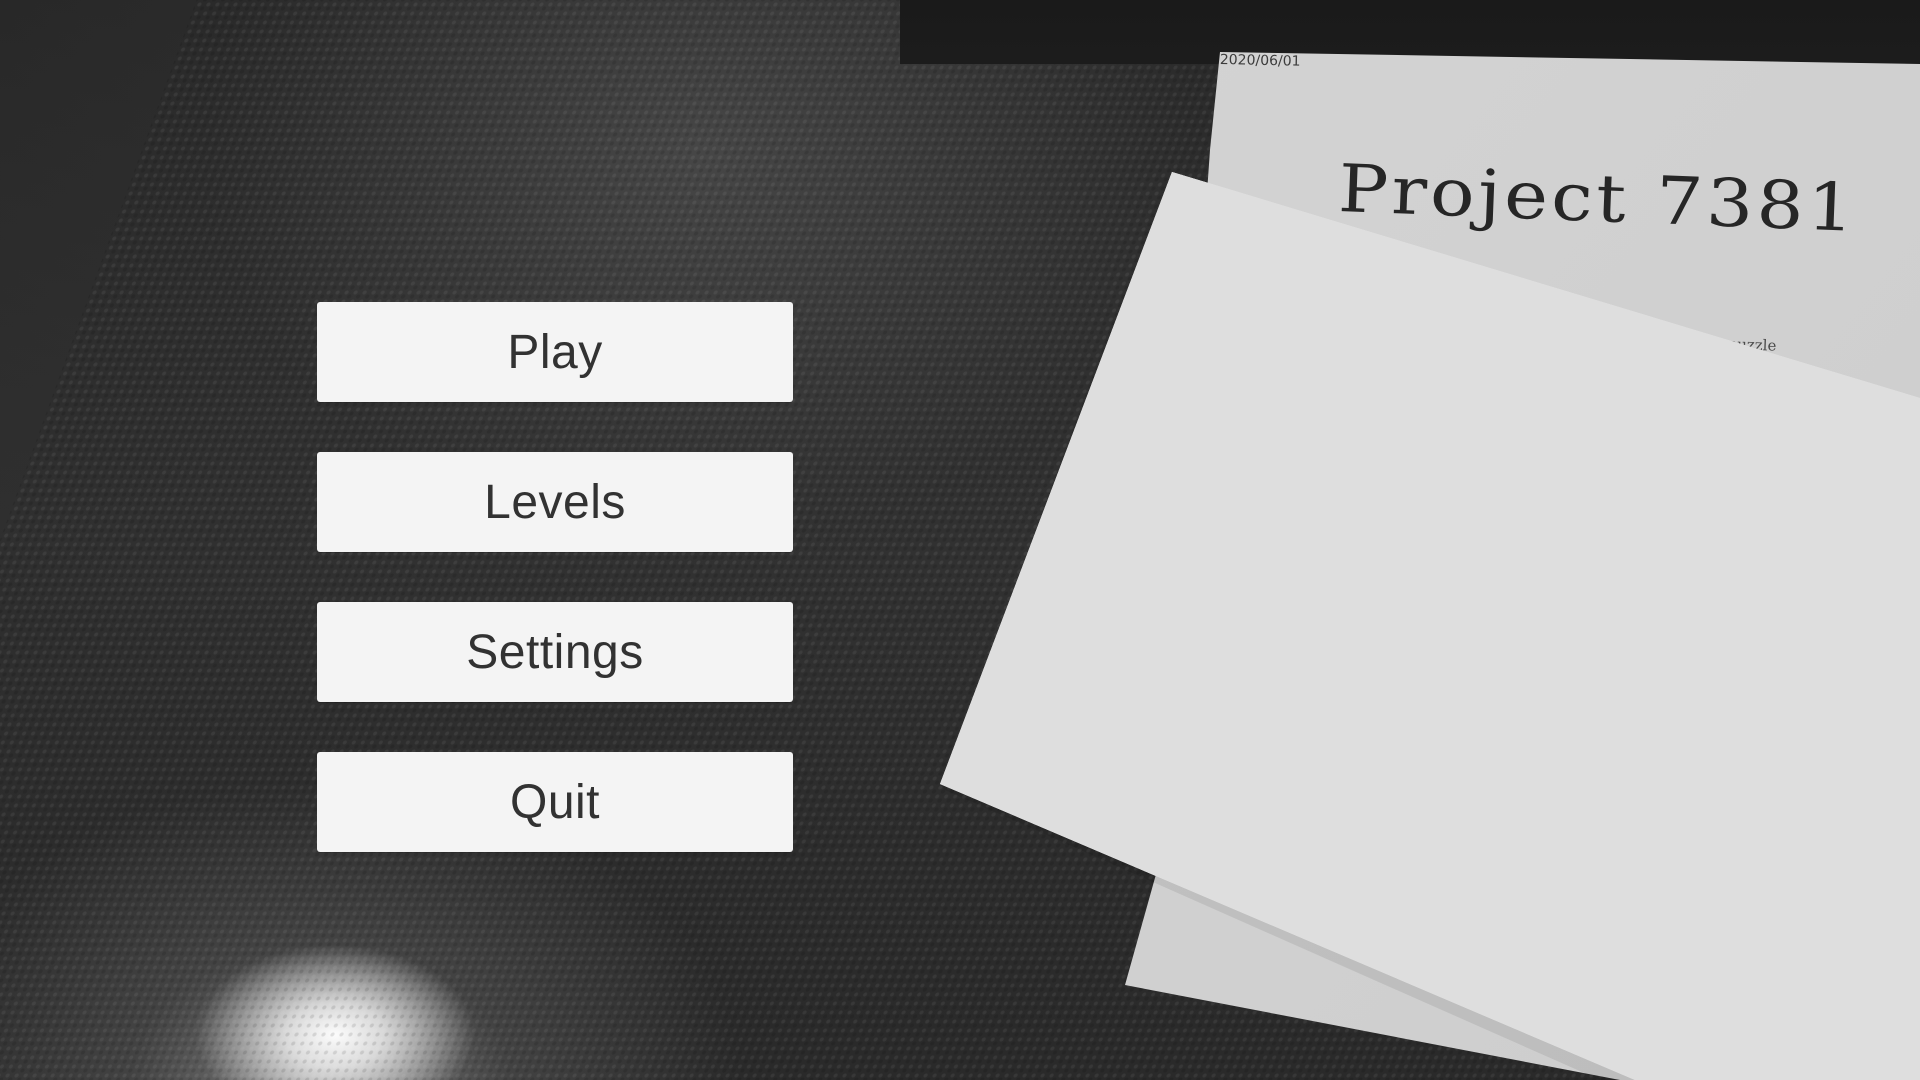  I want to click on quit-button-label: Quit, so click(555, 802).